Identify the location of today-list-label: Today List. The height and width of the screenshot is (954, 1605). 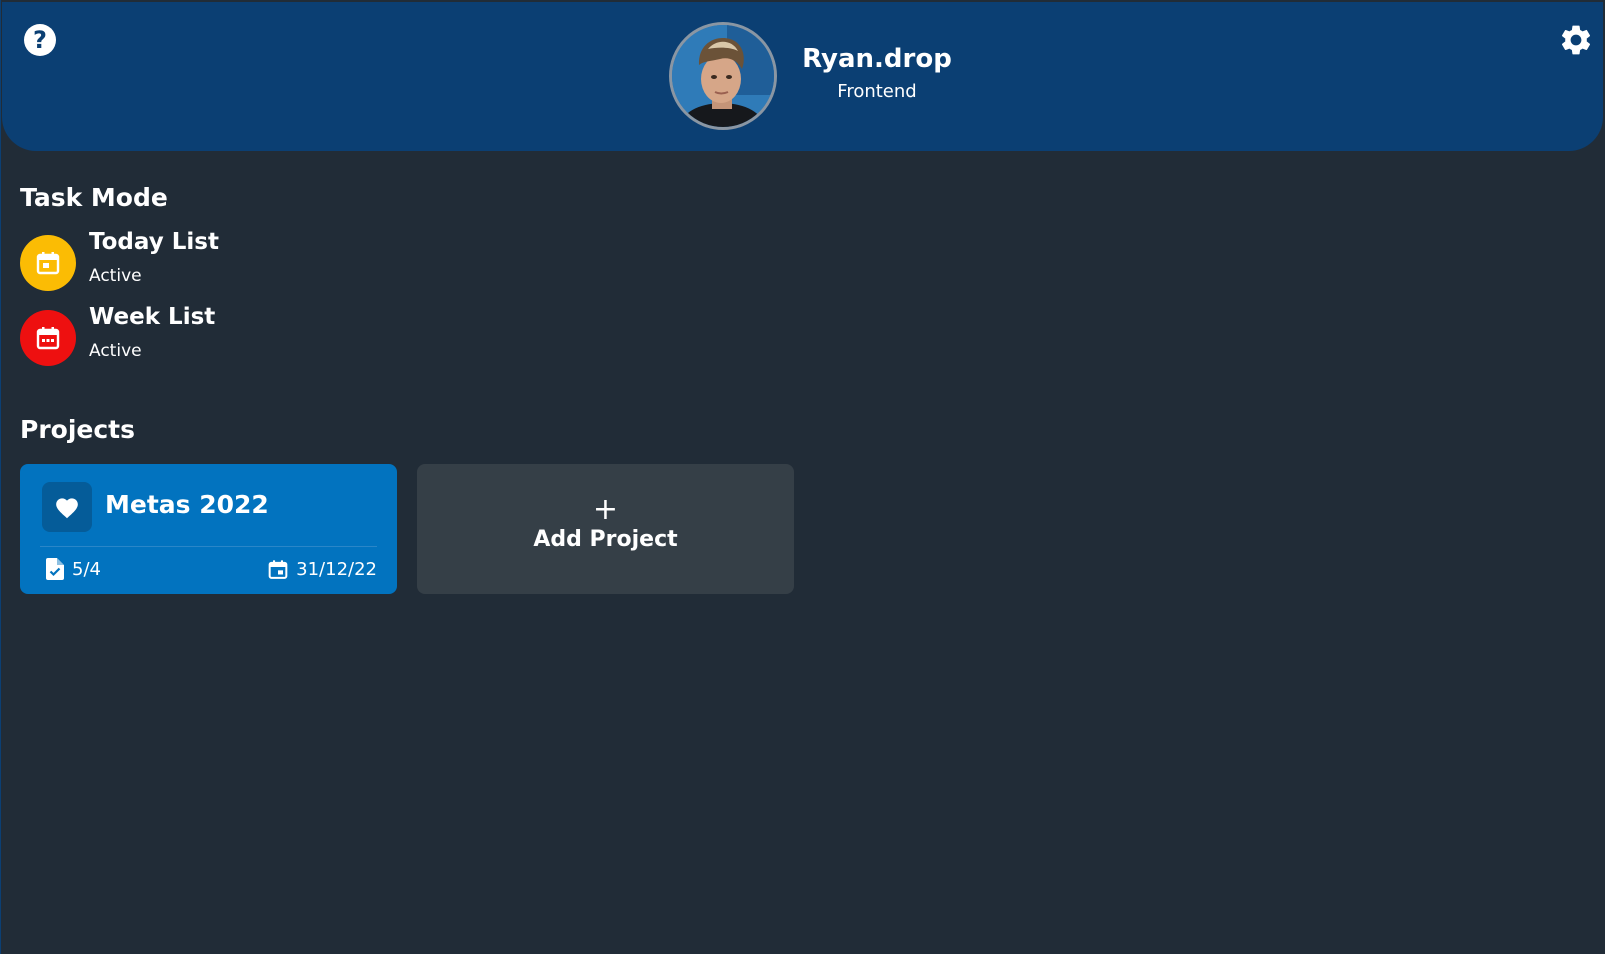
(154, 242).